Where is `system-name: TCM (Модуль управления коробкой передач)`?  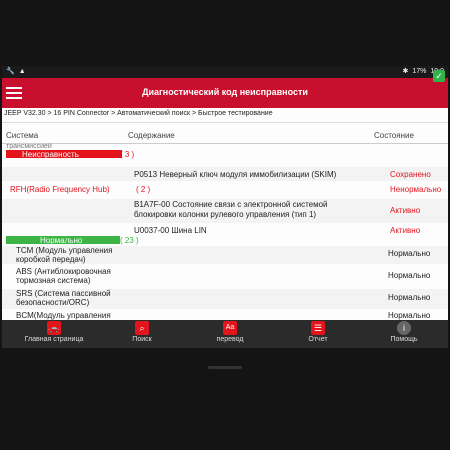 system-name: TCM (Модуль управления коробкой передач) is located at coordinates (64, 255).